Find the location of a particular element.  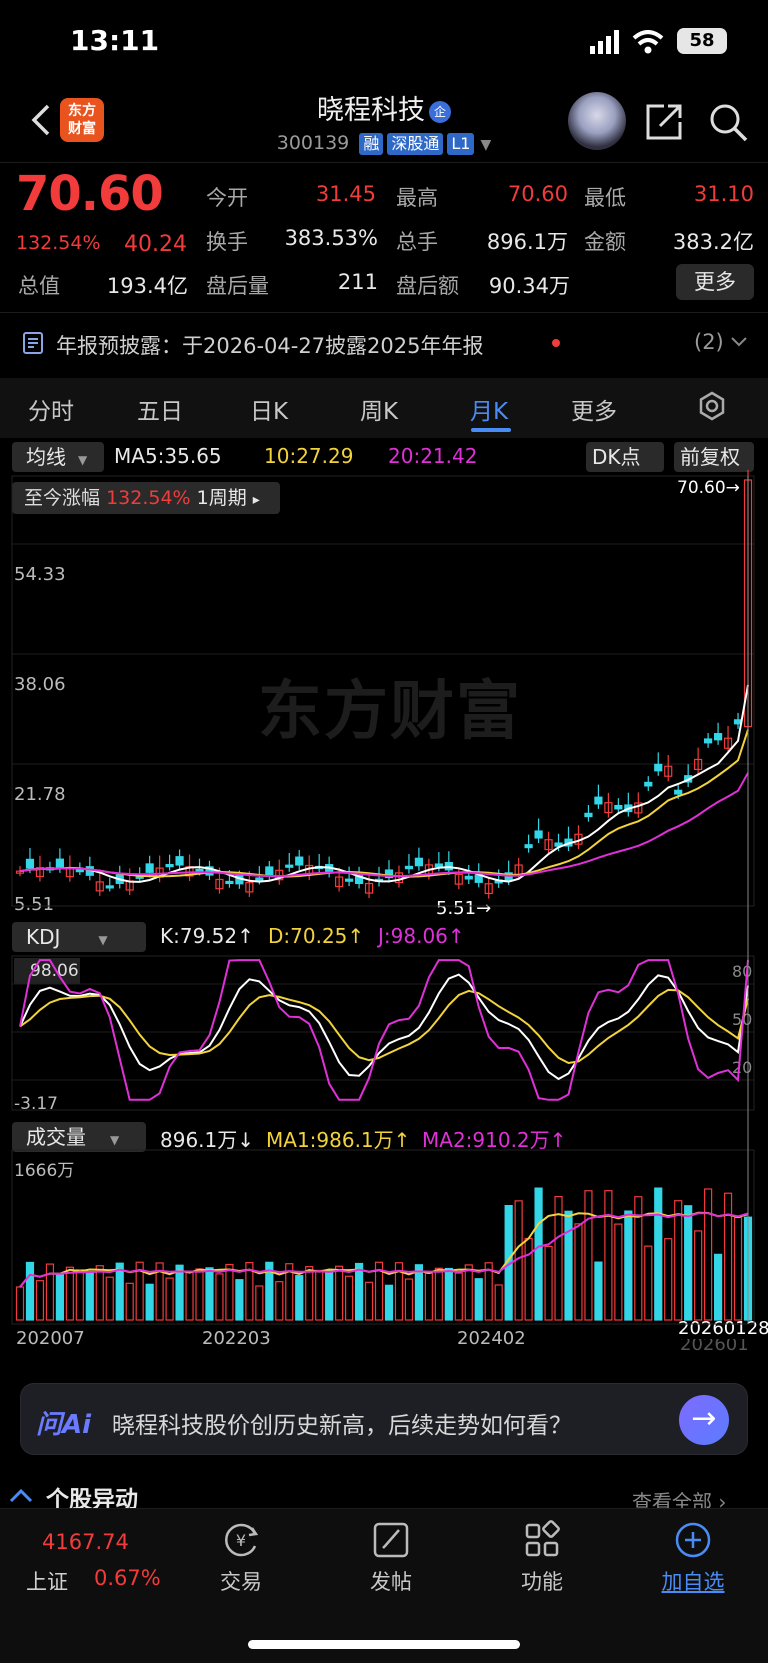

arrow-right-icon: → is located at coordinates (704, 1420).